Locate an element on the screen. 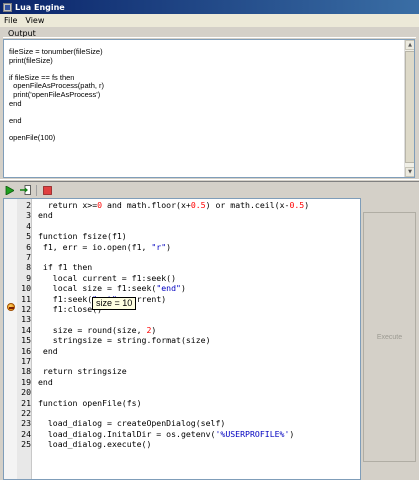 This screenshot has width=419, height=480. line-number: 21 is located at coordinates (26, 402).